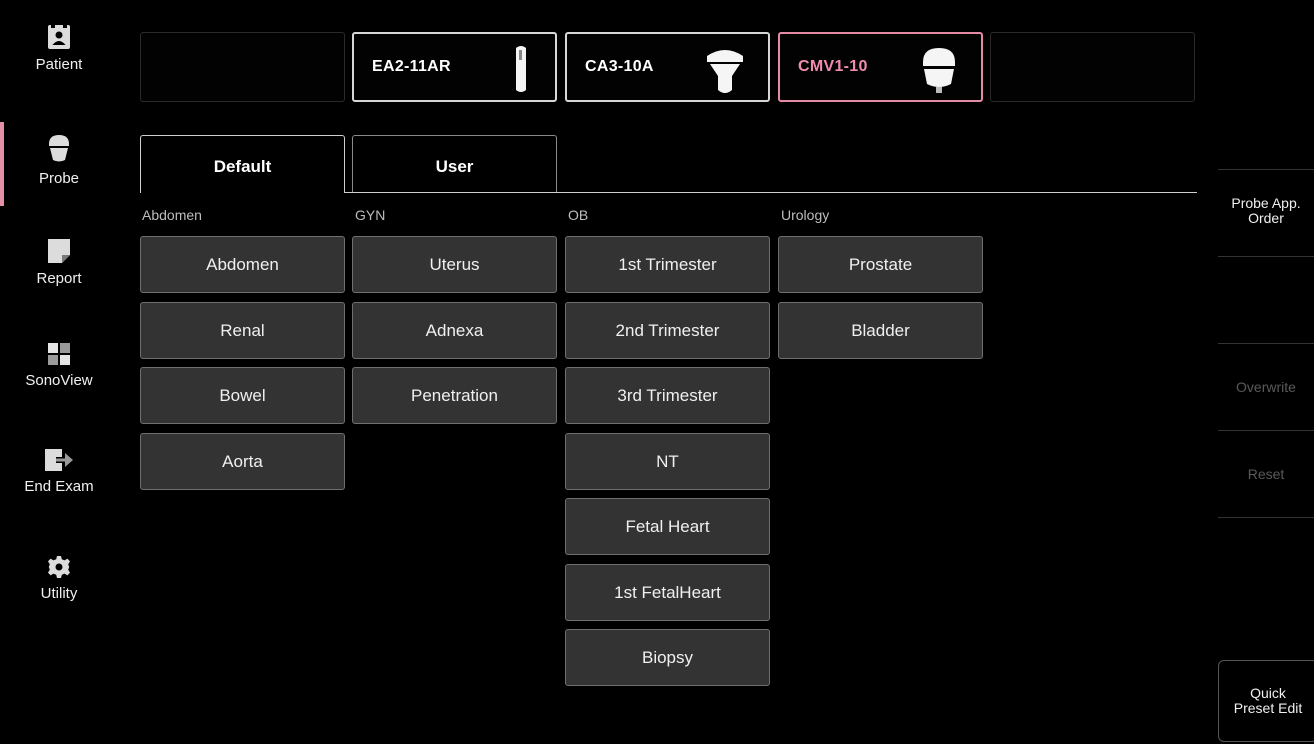 Image resolution: width=1314 pixels, height=744 pixels. I want to click on nav-item-patient: Patient, so click(59, 48).